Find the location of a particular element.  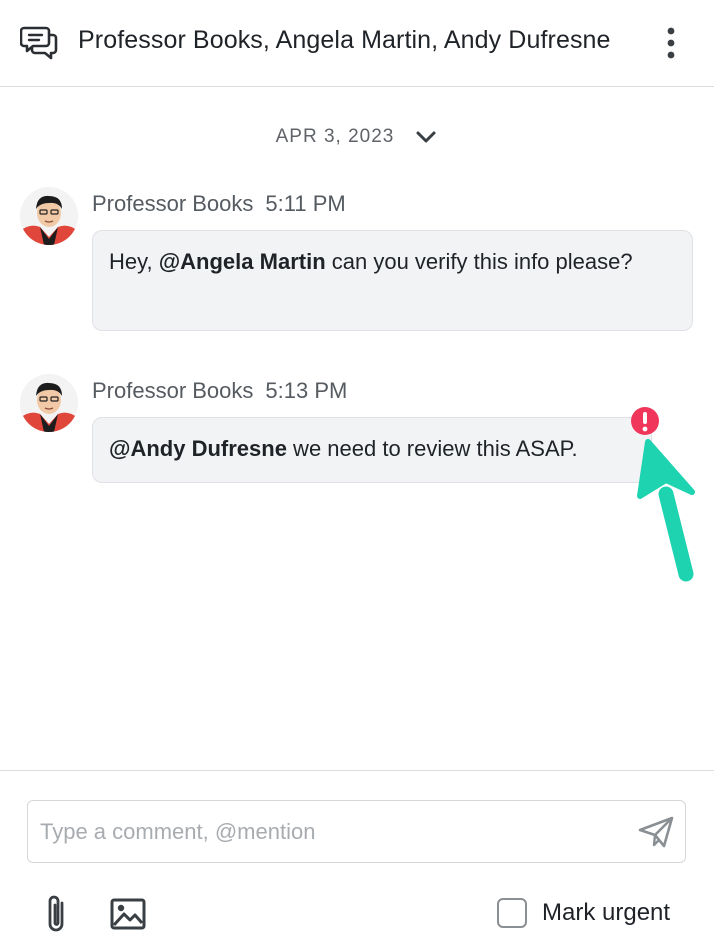

mark-urgent-checkbox is located at coordinates (512, 913).